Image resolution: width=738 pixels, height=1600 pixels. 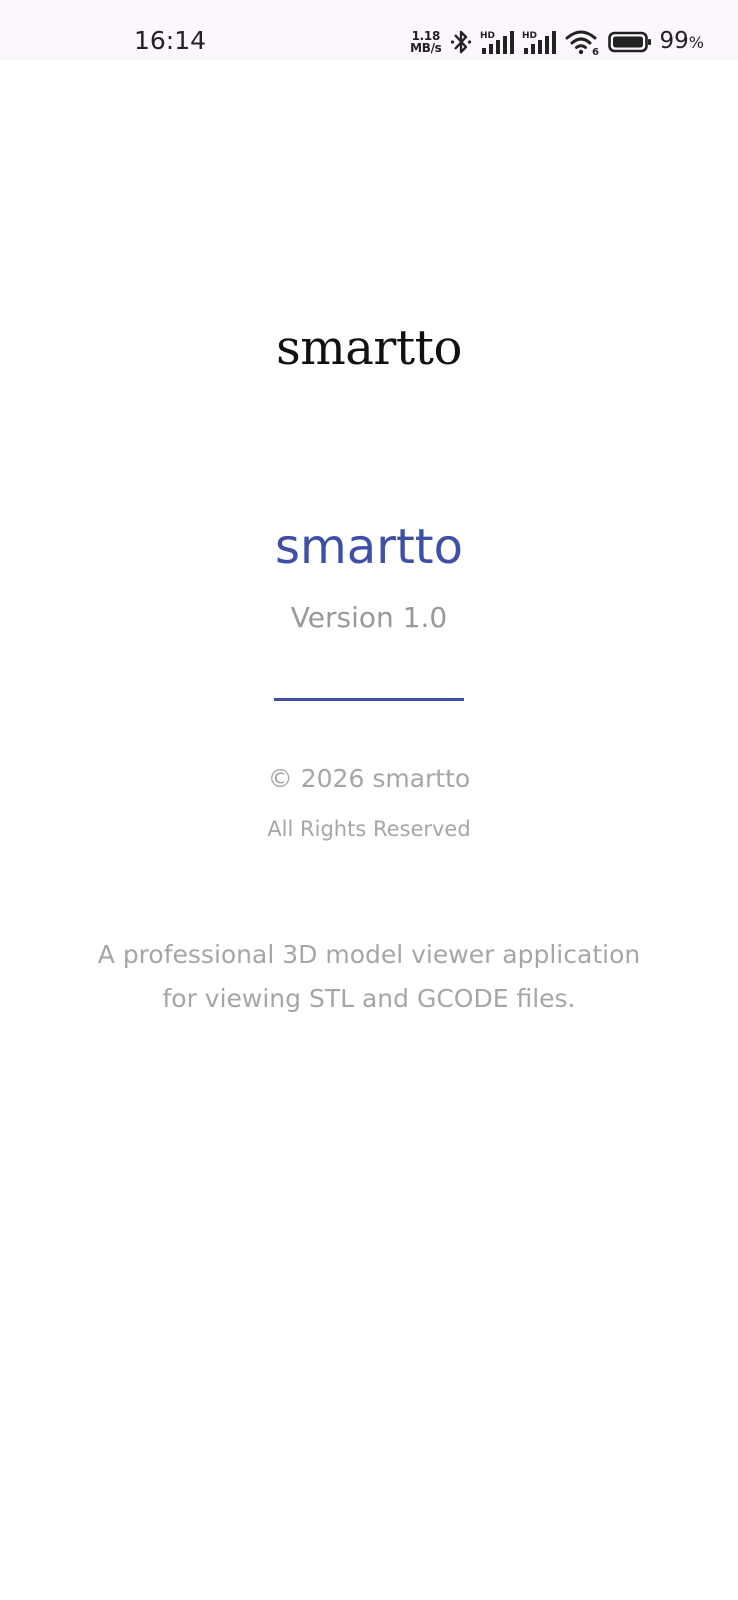 I want to click on battery-percent-value: 99, so click(x=674, y=41).